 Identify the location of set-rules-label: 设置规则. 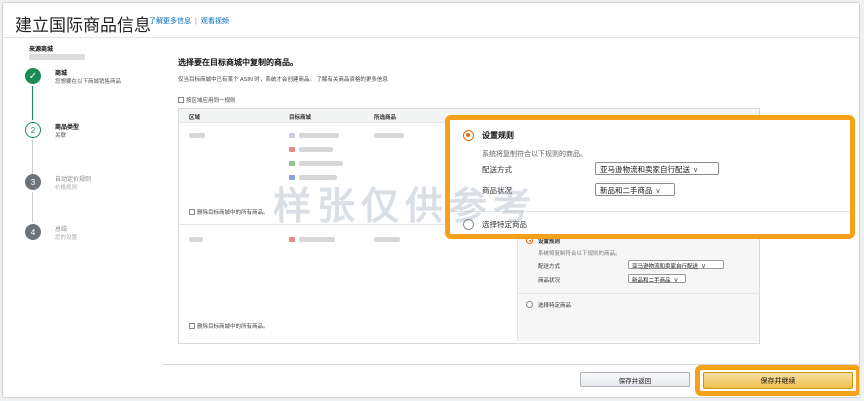
(498, 135).